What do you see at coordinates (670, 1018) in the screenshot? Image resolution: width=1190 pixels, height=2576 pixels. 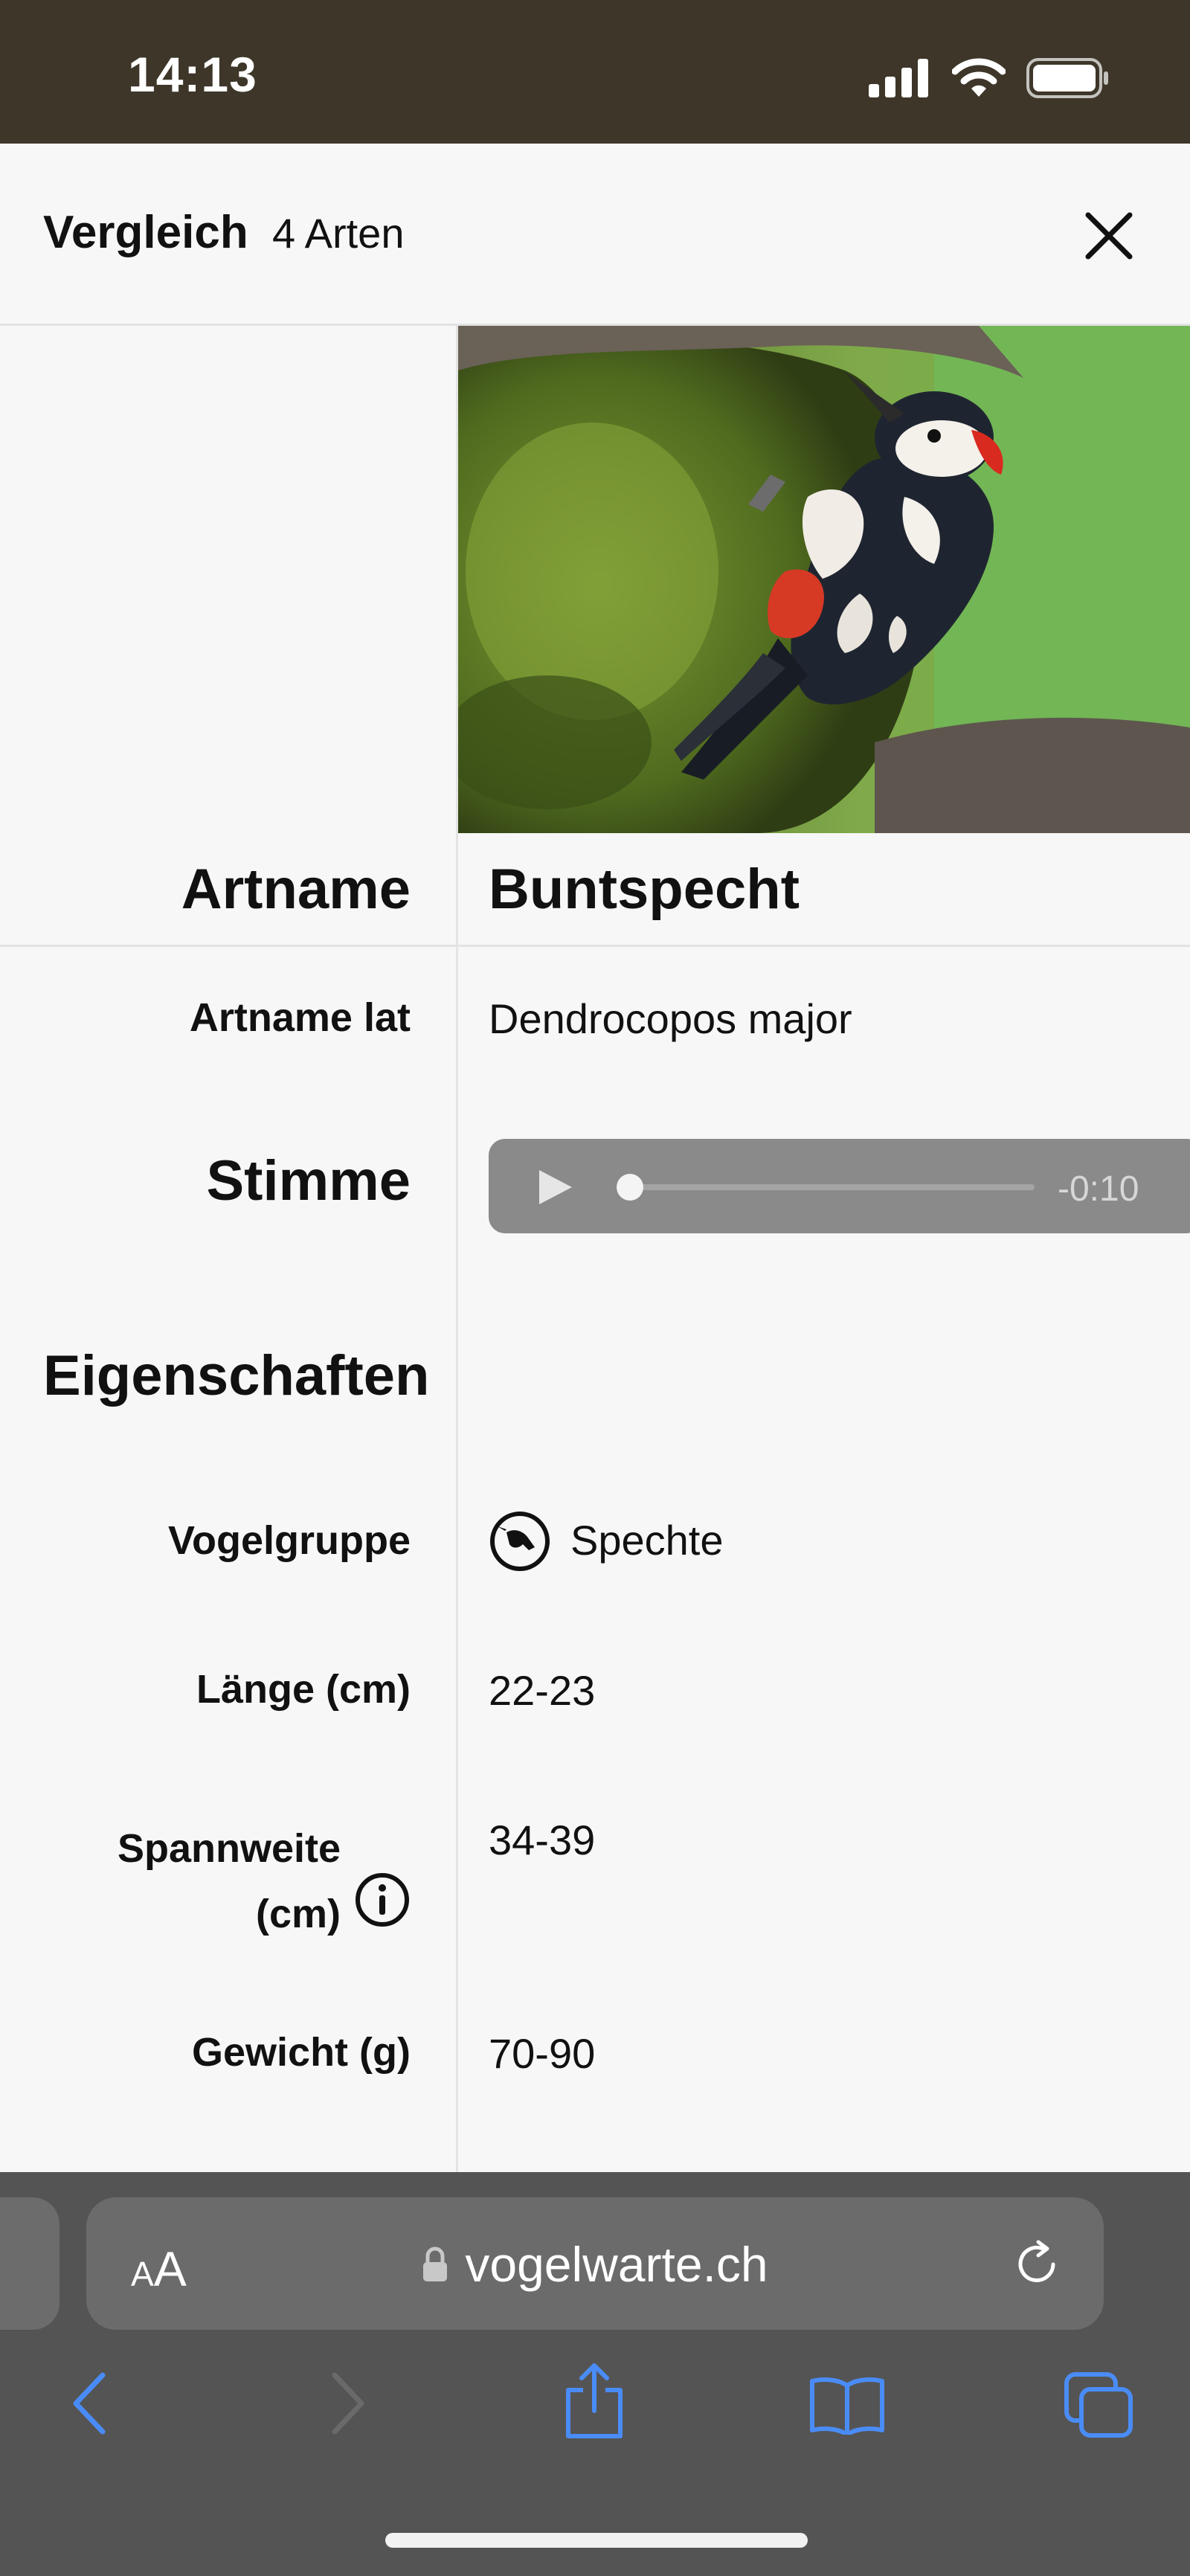 I see `artname-lat-value: Dendrocopos major` at bounding box center [670, 1018].